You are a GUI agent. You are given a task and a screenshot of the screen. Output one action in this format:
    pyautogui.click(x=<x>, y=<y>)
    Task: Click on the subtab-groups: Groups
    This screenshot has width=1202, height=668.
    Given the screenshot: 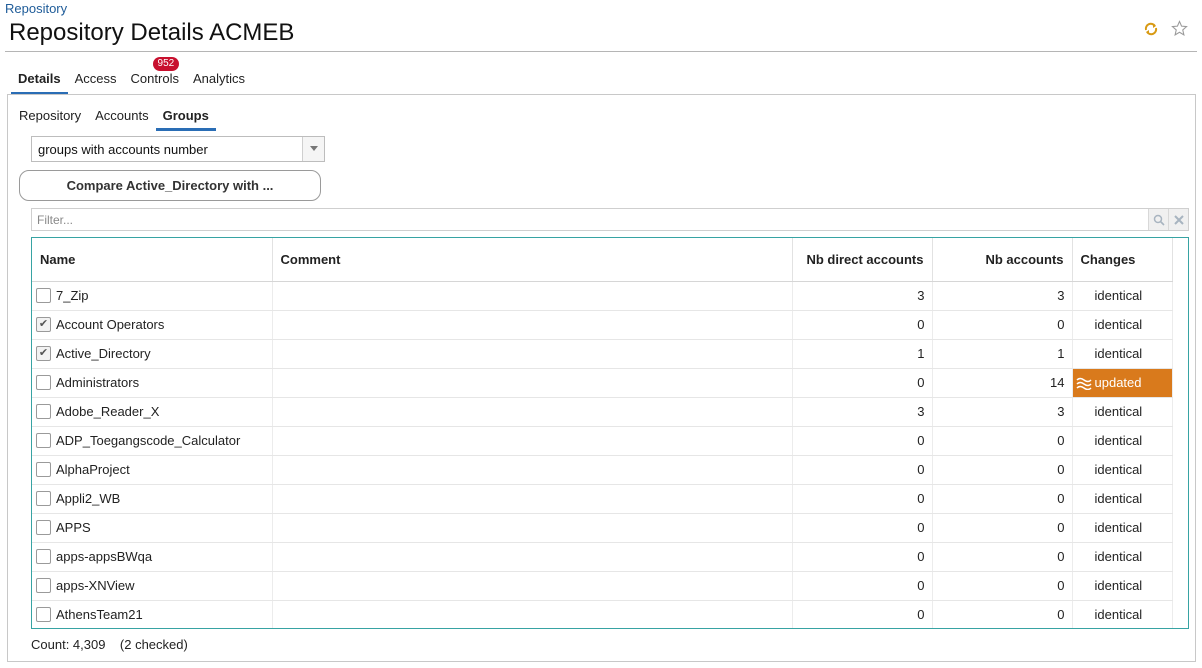 What is the action you would take?
    pyautogui.click(x=185, y=118)
    